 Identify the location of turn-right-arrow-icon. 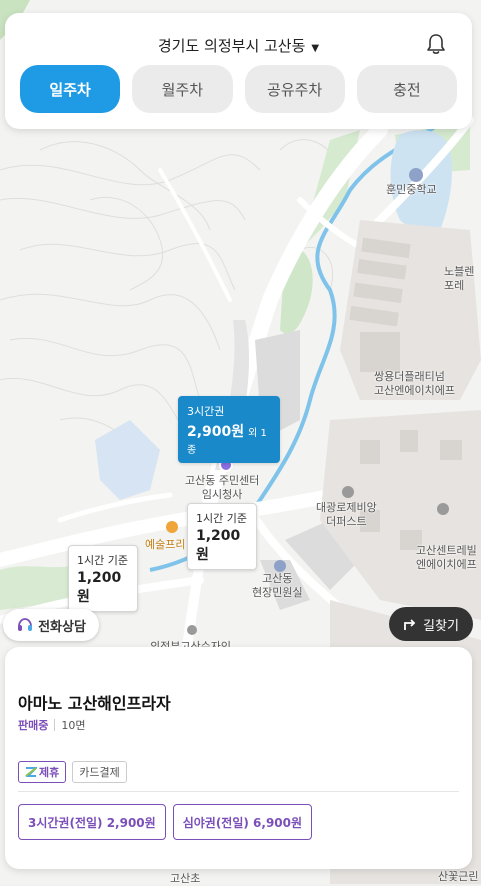
(410, 624).